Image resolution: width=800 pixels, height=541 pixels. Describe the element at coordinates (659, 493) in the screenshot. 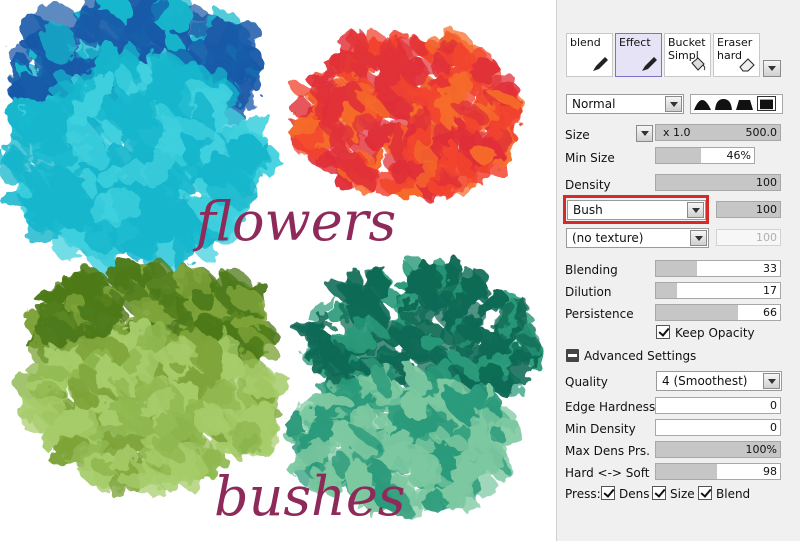

I see `press-size-checkbox` at that location.